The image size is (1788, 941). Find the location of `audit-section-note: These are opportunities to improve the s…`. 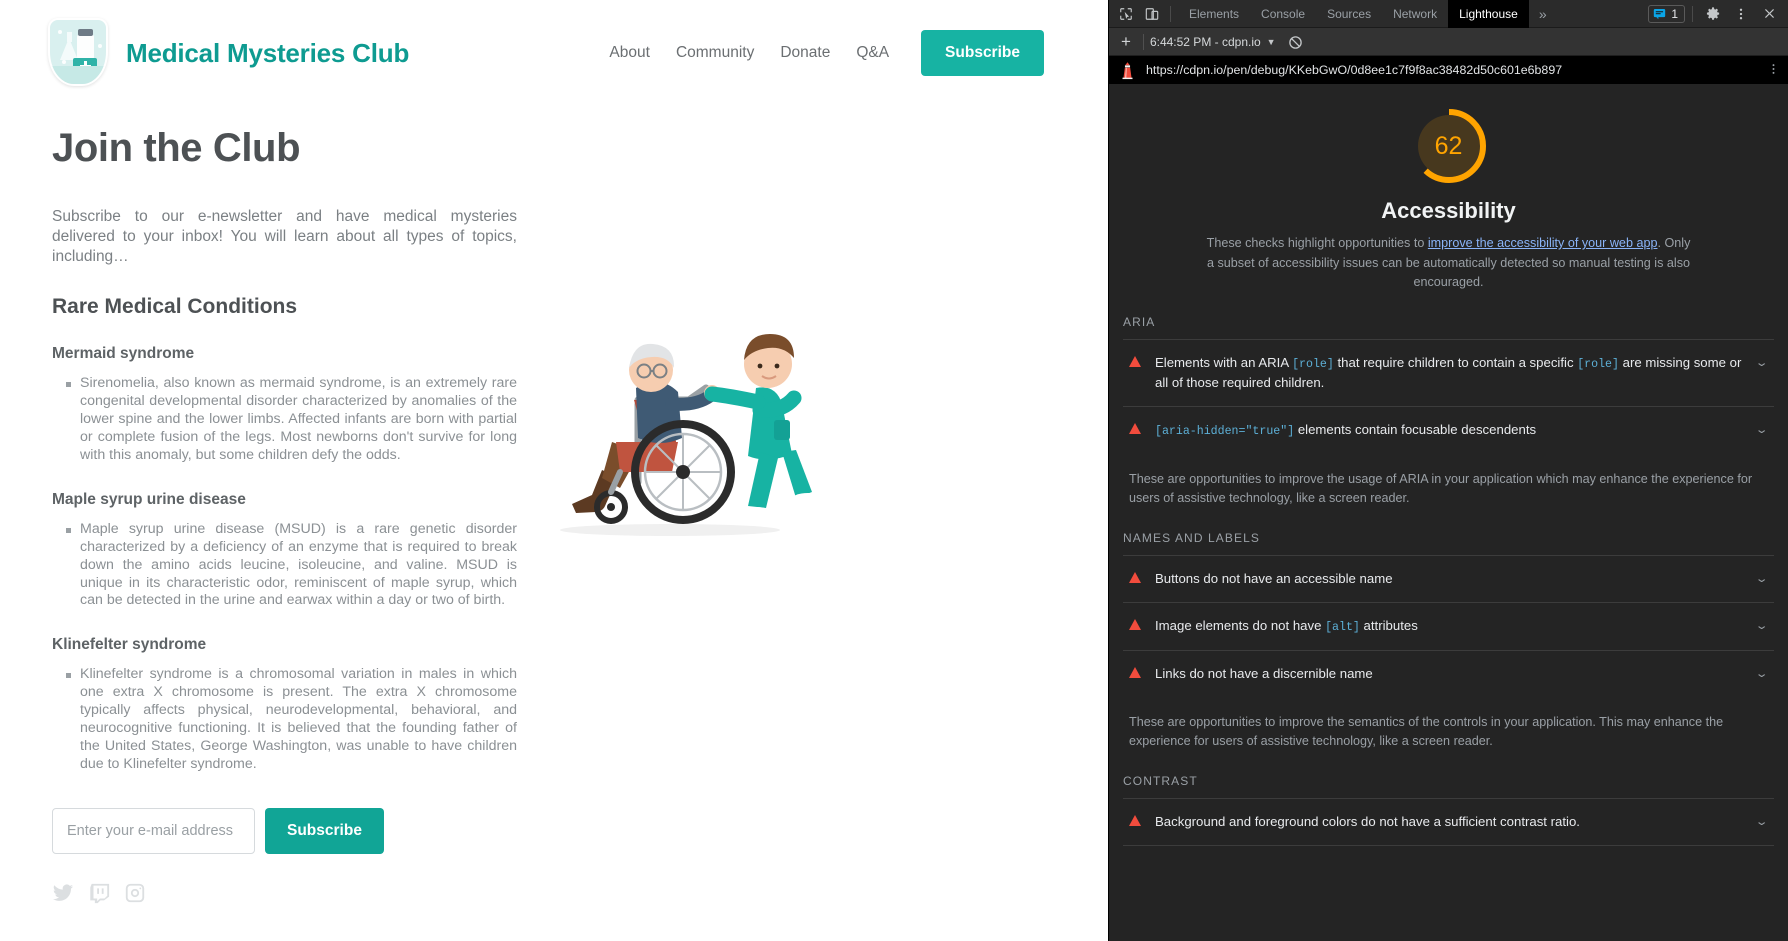

audit-section-note: These are opportunities to improve the s… is located at coordinates (1426, 731).